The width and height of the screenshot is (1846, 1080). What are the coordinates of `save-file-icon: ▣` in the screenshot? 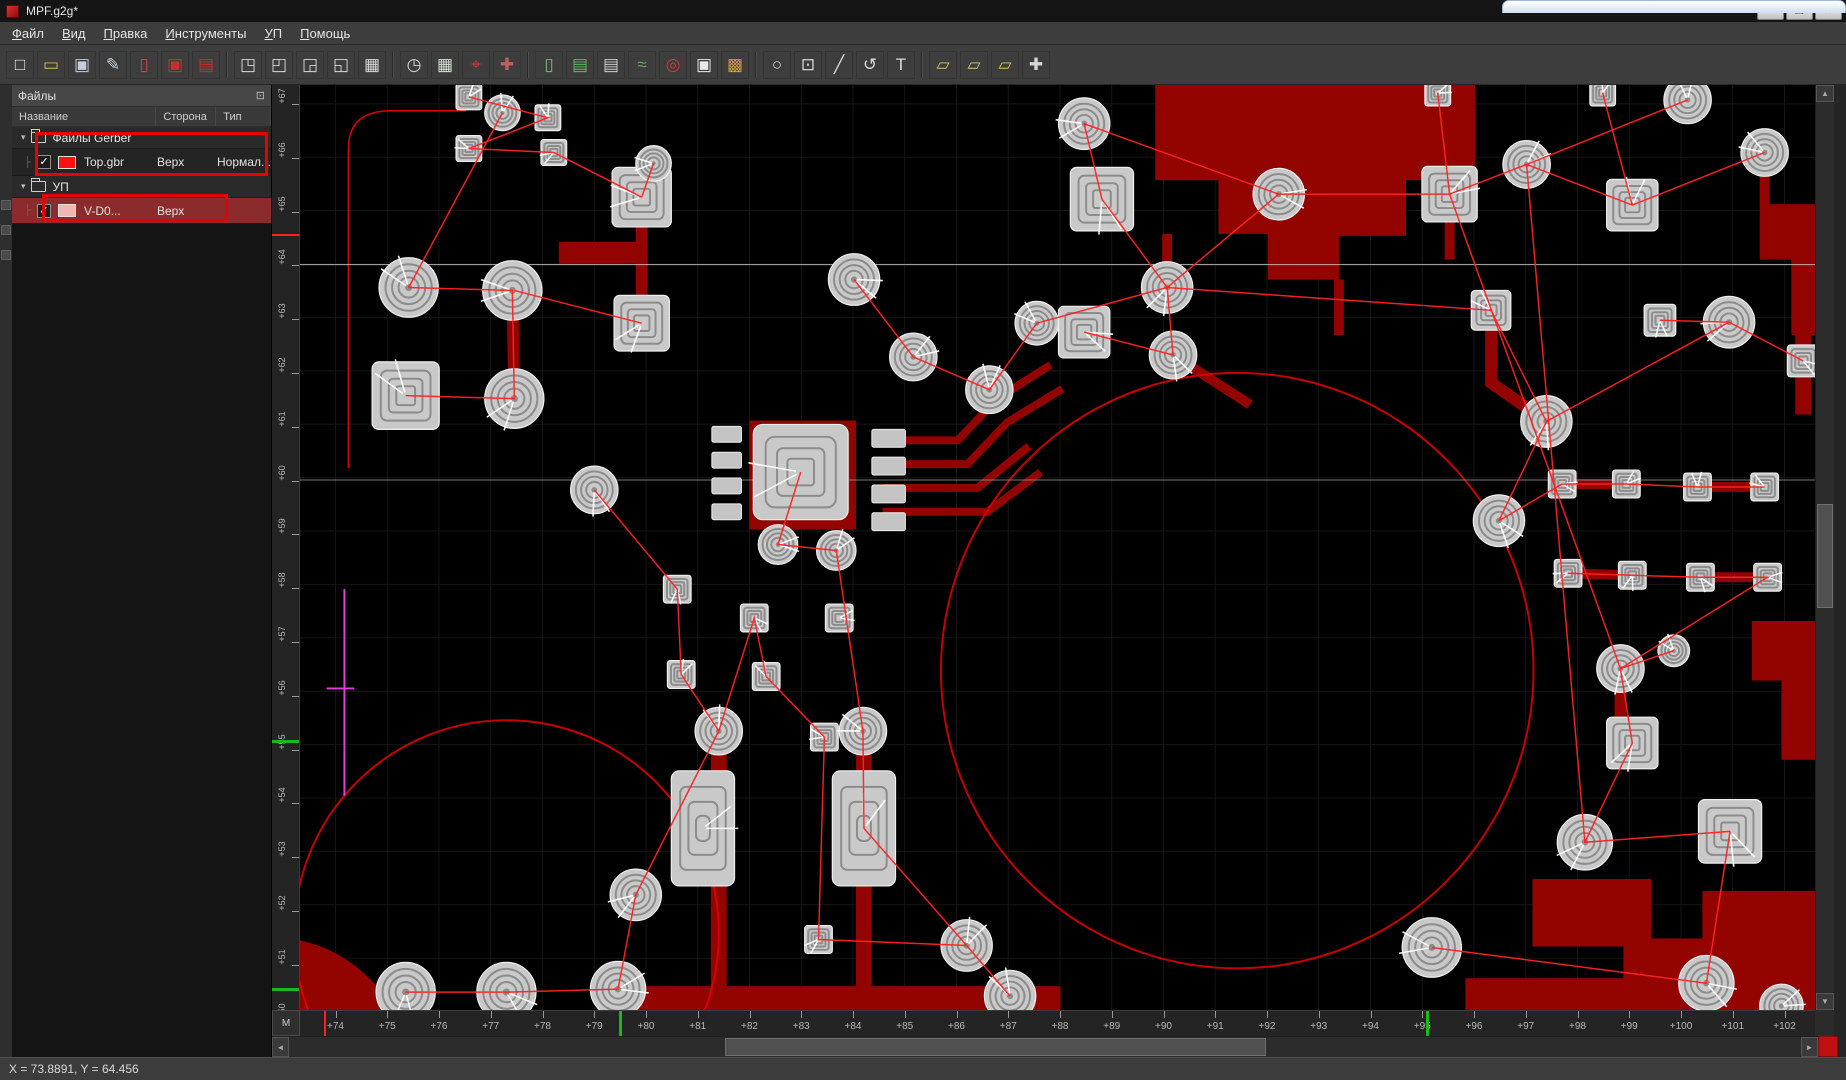 It's located at (82, 64).